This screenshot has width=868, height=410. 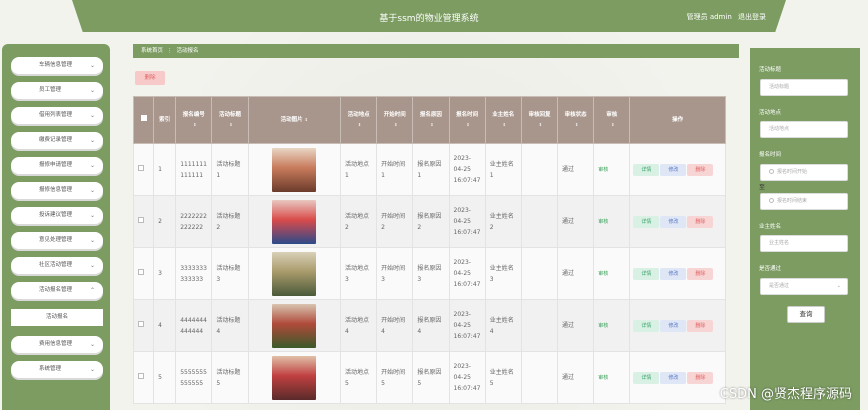 I want to click on cell-start: 开始时间5, so click(x=395, y=377).